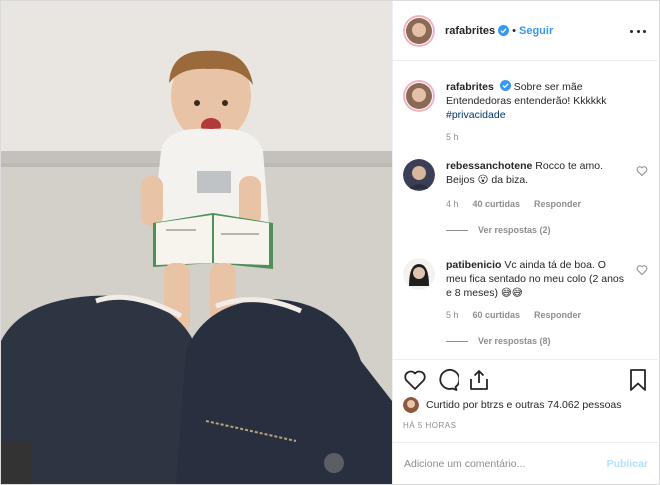 The width and height of the screenshot is (660, 485). Describe the element at coordinates (473, 265) in the screenshot. I see `comment-username: patibenicio` at that location.